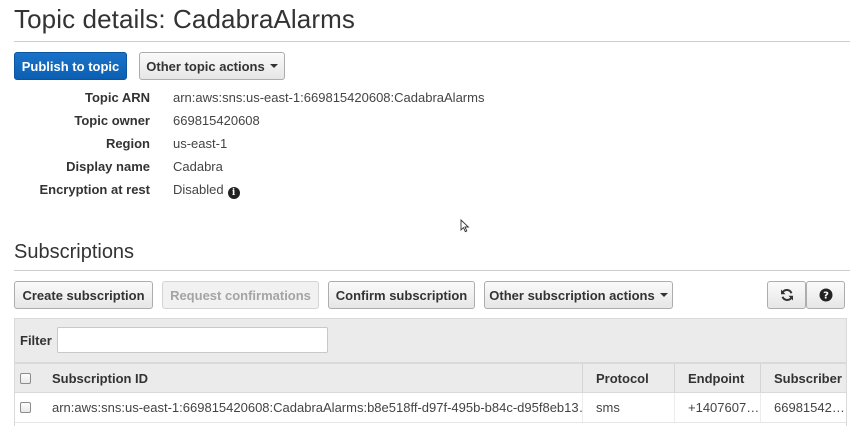  I want to click on help-button: ?, so click(825, 295).